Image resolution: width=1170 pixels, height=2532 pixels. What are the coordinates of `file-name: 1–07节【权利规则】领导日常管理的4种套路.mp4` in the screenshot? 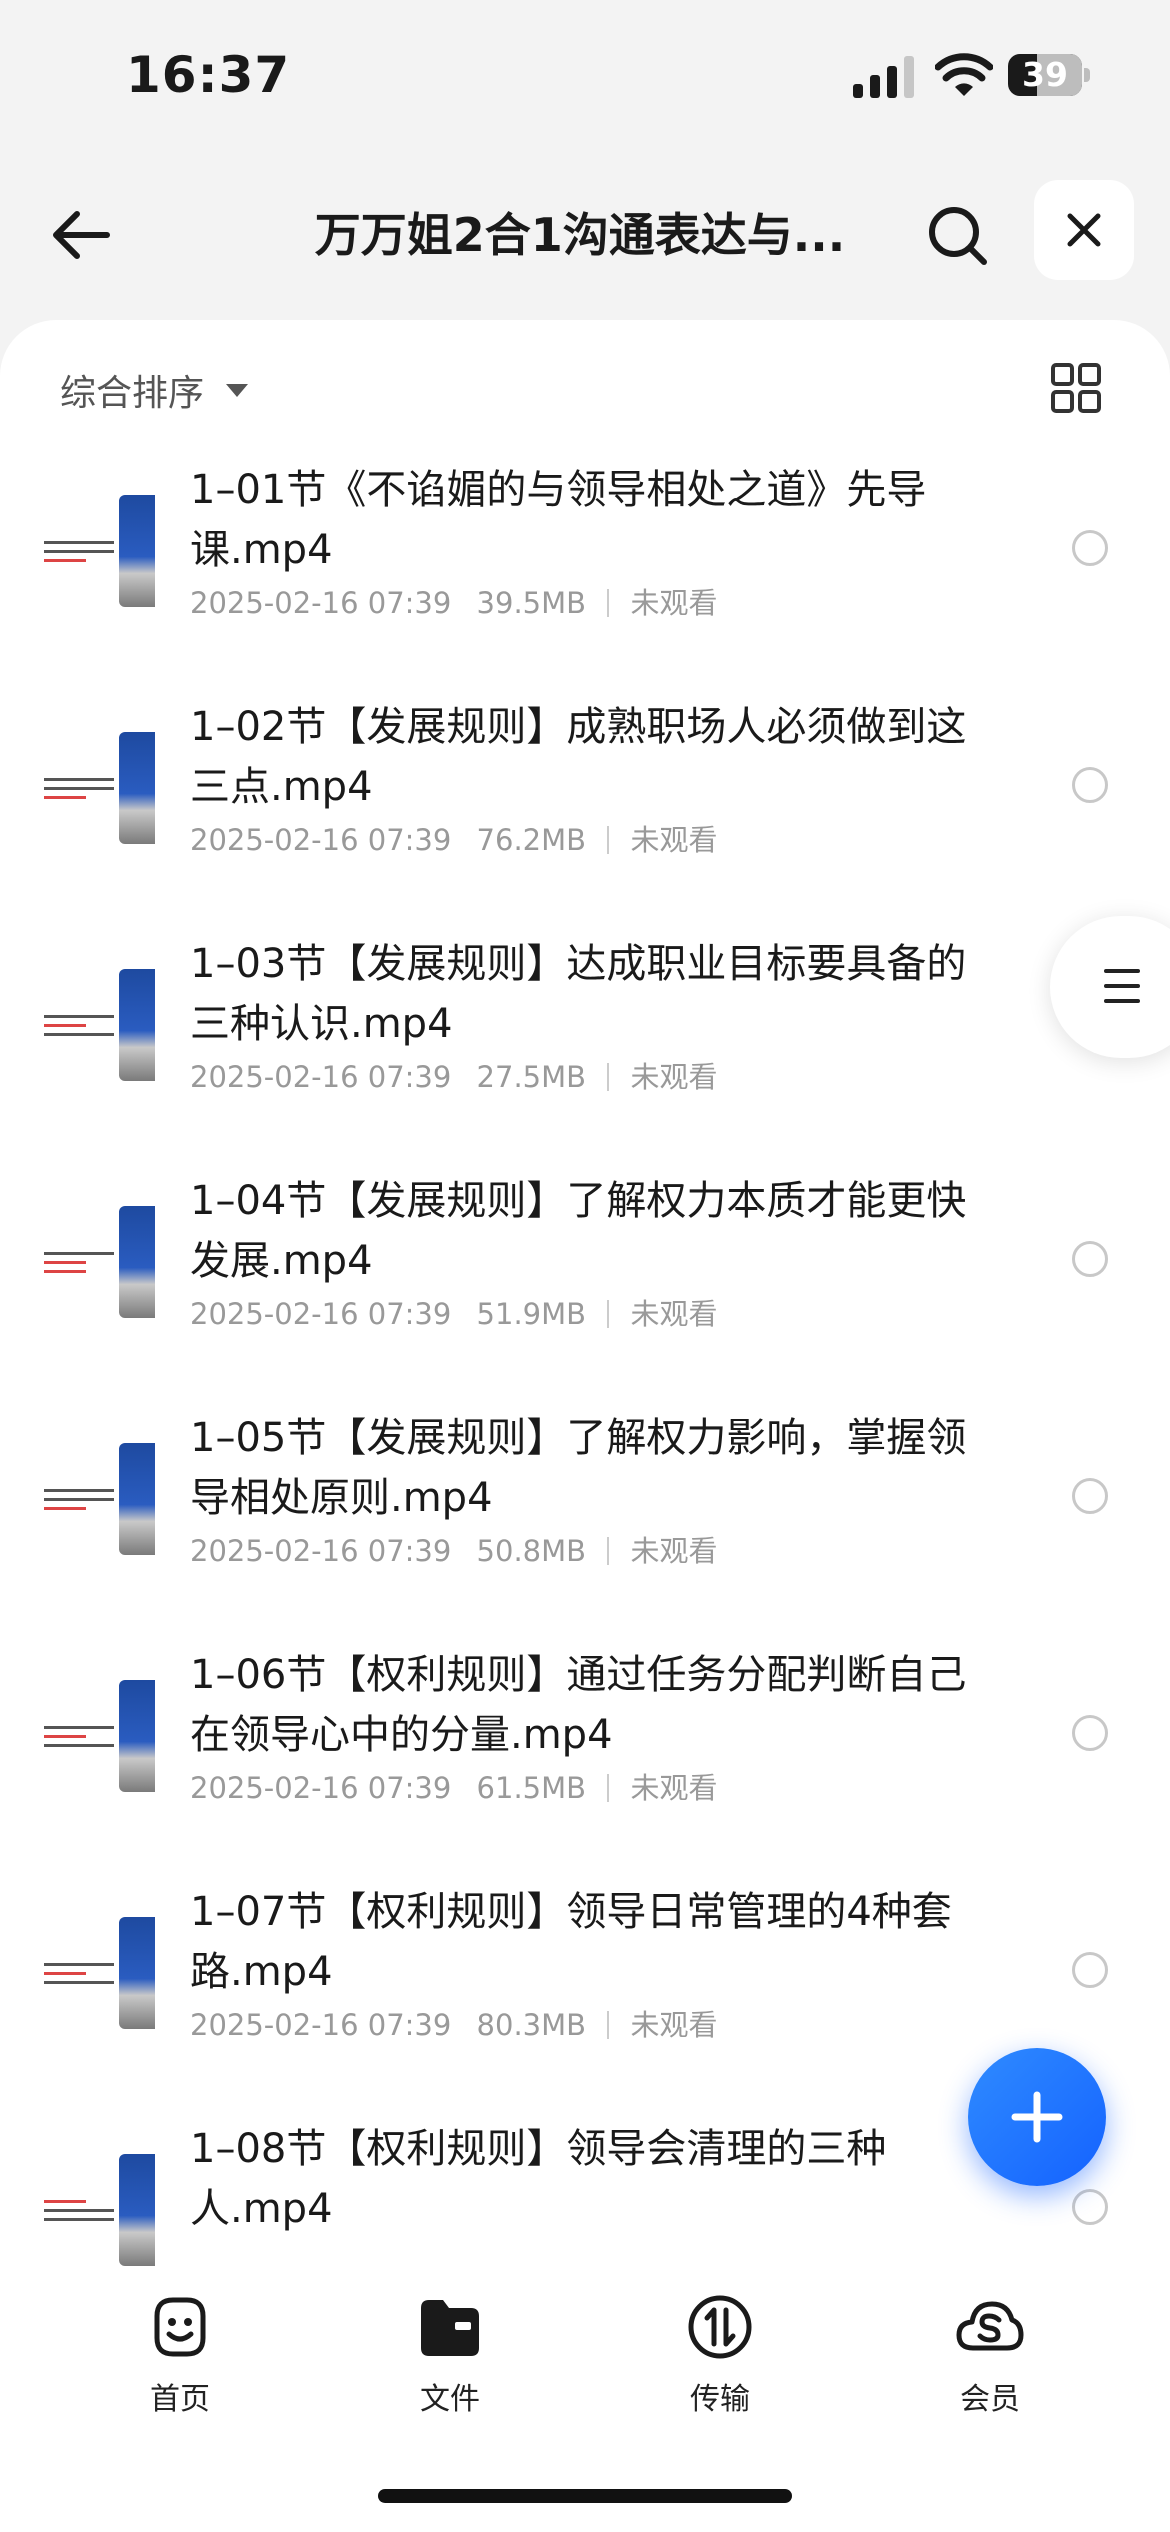 It's located at (571, 1942).